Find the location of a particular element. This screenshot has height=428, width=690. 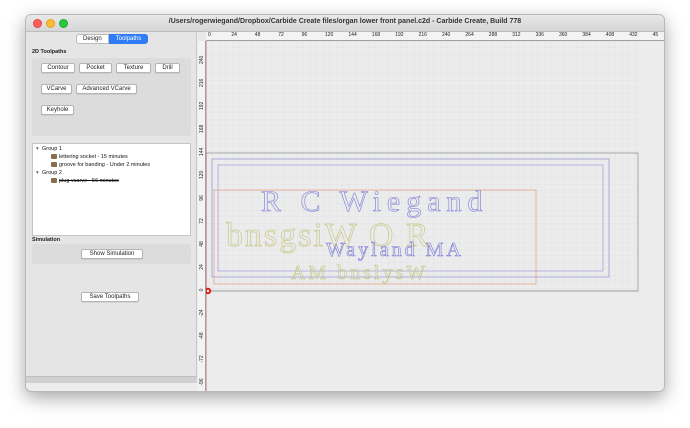

toolpaths-section-label: 2D Toolpaths is located at coordinates (49, 52).